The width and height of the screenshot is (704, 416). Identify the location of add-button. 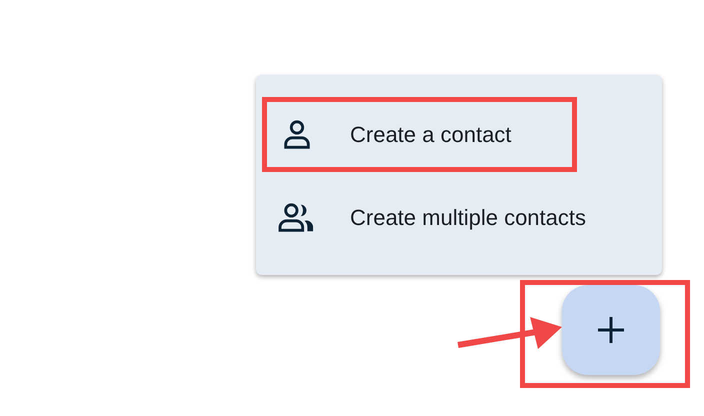
(611, 330).